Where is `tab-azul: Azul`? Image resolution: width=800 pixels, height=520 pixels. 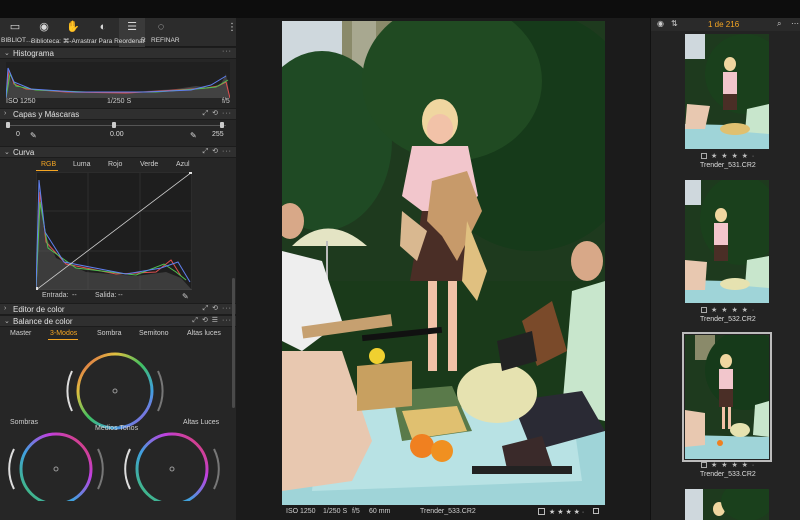
tab-azul: Azul is located at coordinates (183, 164).